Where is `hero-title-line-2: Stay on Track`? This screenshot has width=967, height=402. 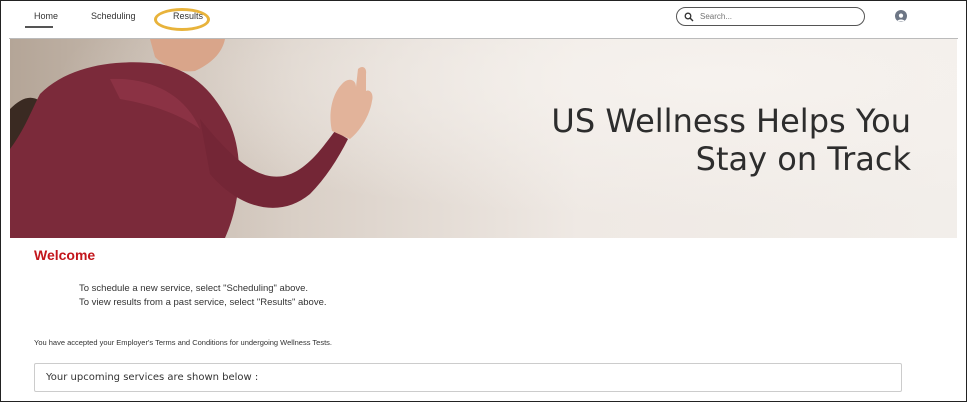 hero-title-line-2: Stay on Track is located at coordinates (803, 159).